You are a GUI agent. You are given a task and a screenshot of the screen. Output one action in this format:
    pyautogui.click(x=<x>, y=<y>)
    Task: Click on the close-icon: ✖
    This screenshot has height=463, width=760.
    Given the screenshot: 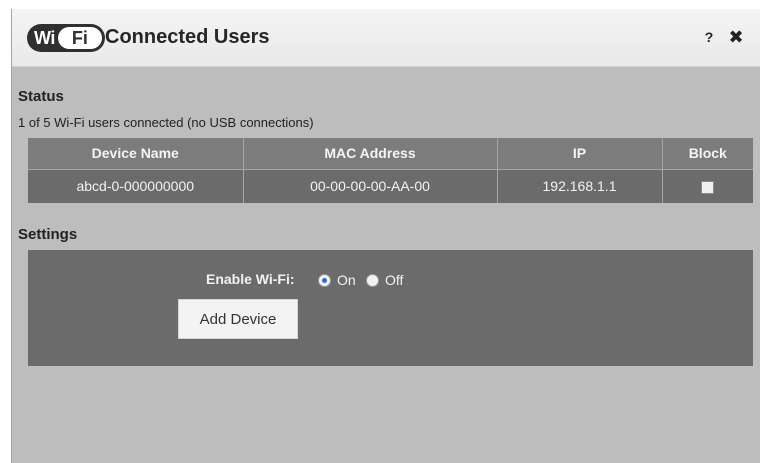 What is the action you would take?
    pyautogui.click(x=736, y=37)
    